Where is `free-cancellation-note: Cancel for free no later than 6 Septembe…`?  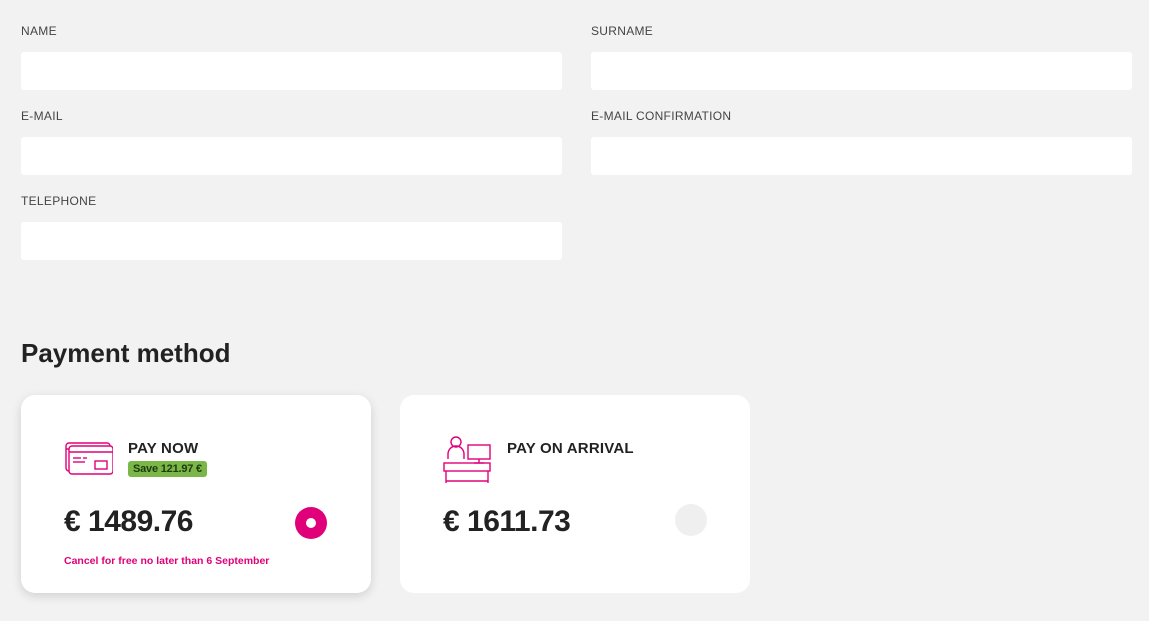 free-cancellation-note: Cancel for free no later than 6 Septembe… is located at coordinates (167, 561).